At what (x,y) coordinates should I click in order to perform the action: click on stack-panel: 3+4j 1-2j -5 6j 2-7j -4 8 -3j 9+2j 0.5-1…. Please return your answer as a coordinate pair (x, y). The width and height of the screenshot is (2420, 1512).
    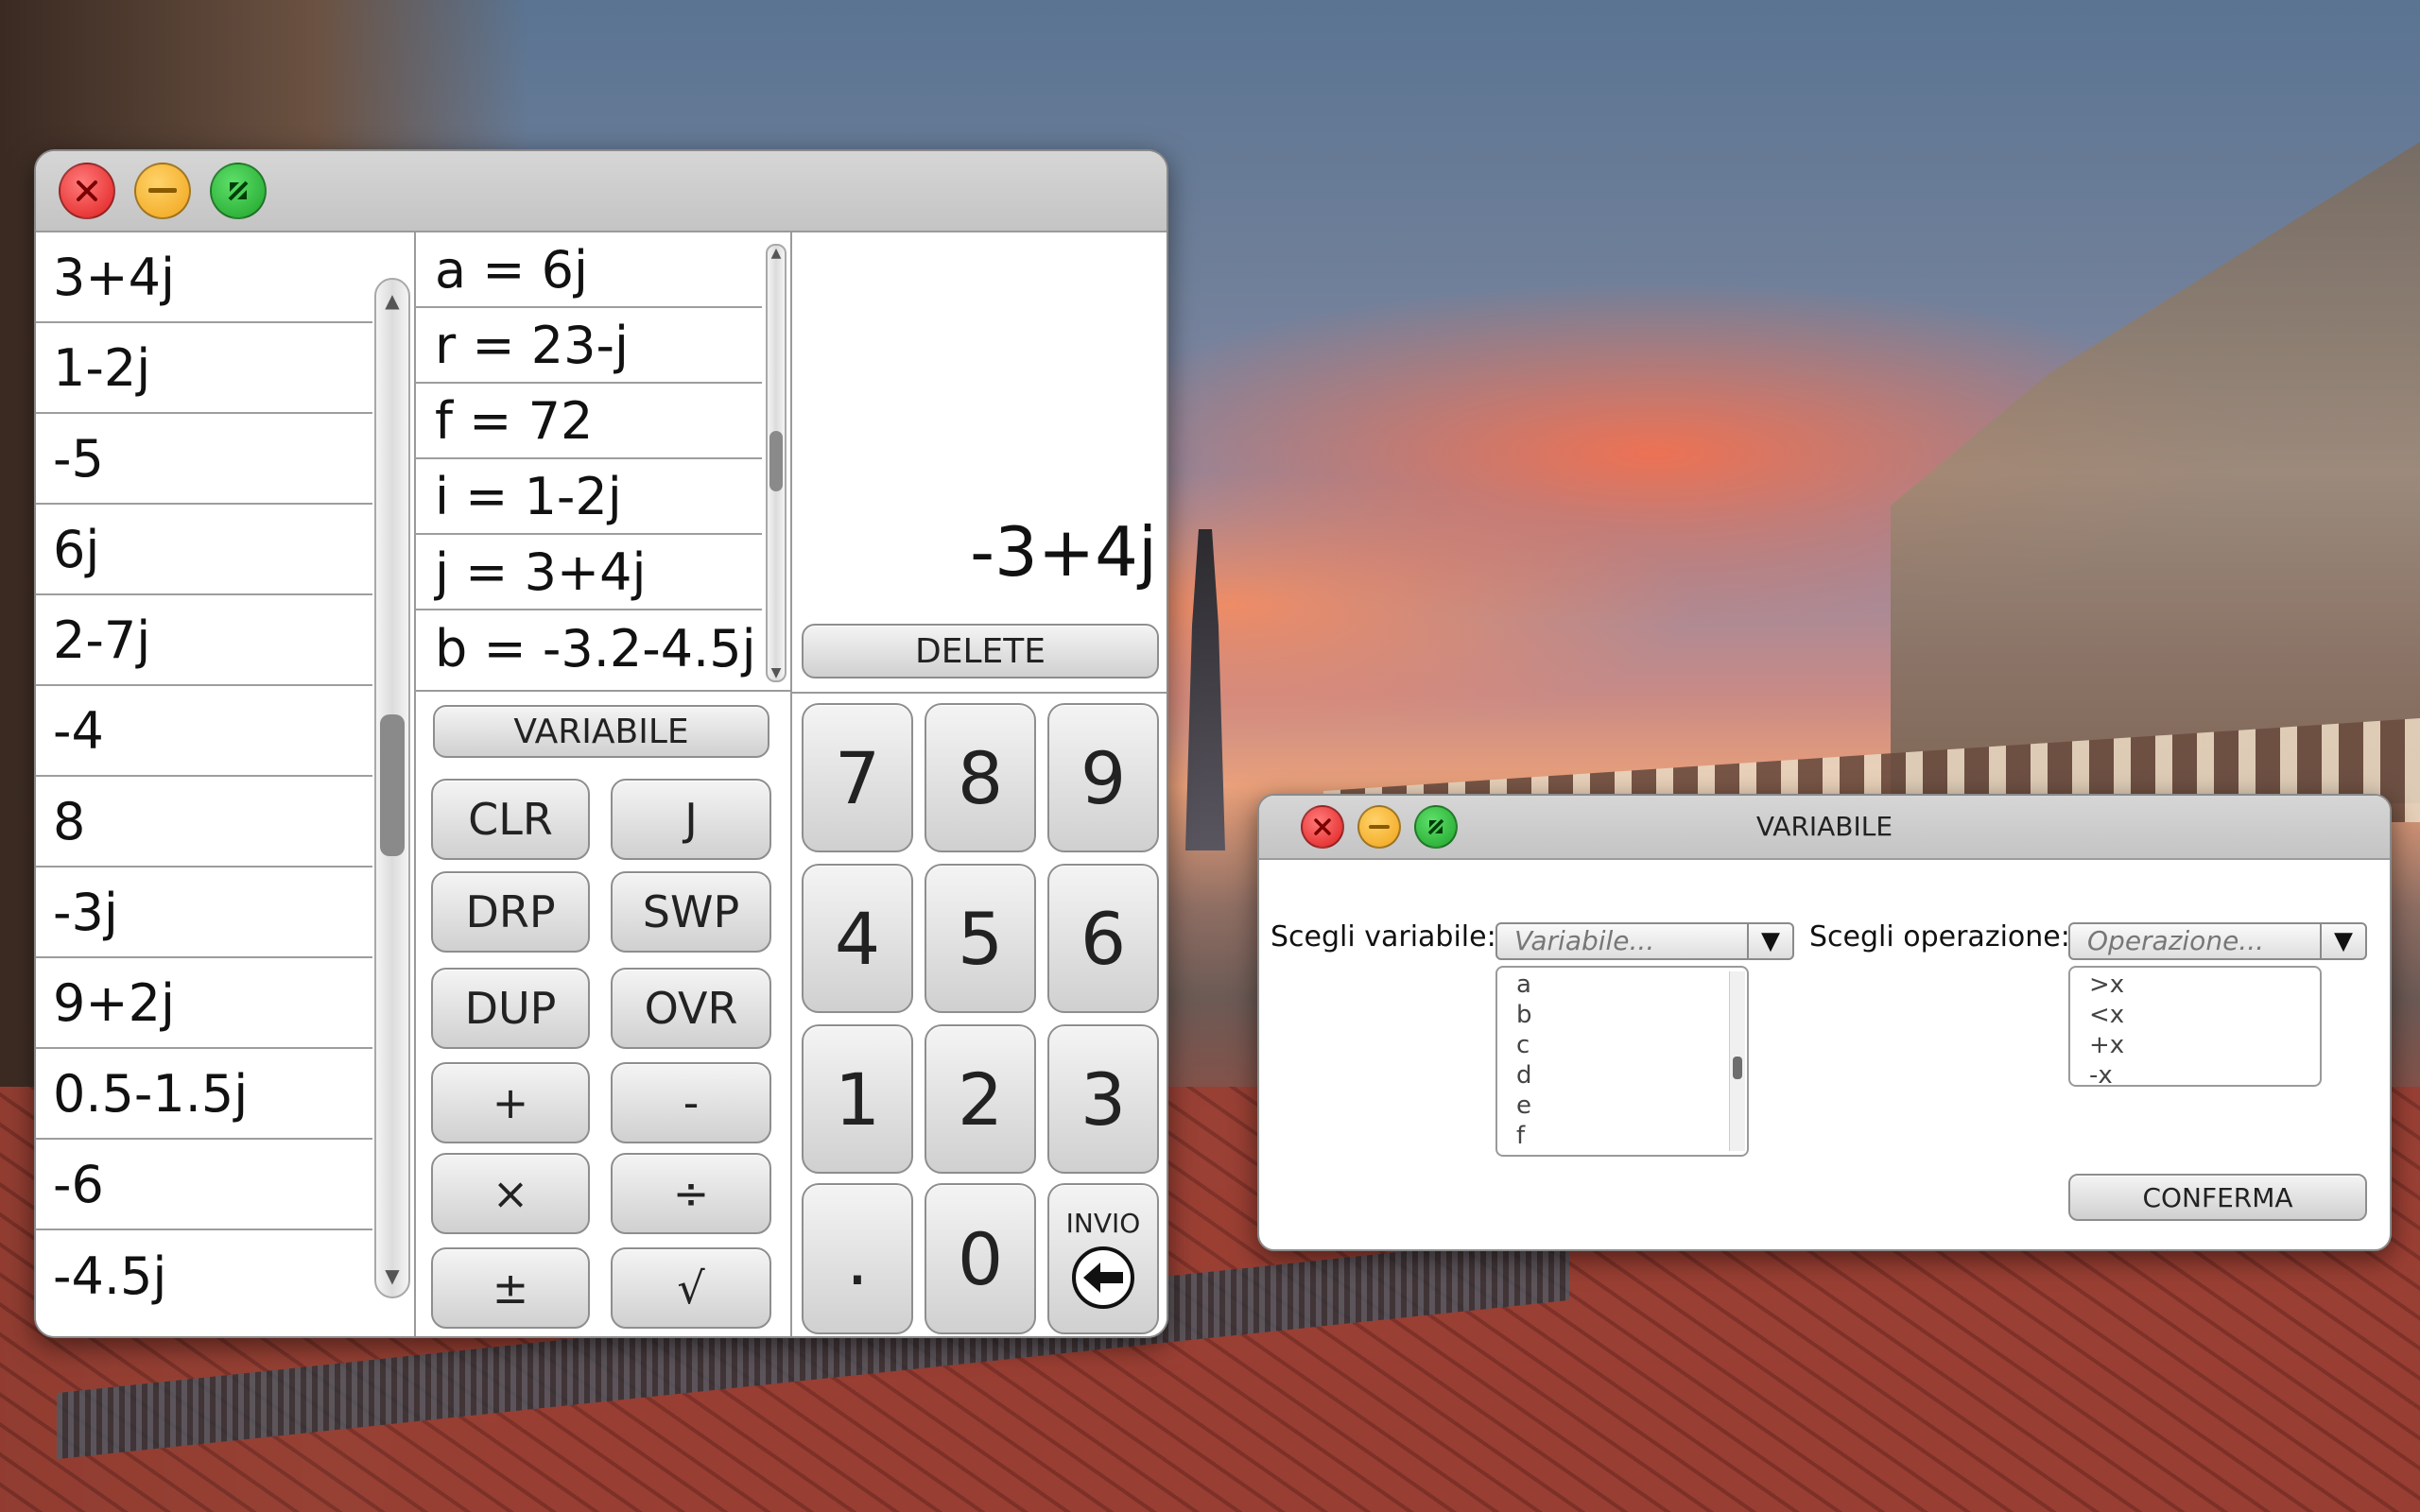
    Looking at the image, I should click on (226, 784).